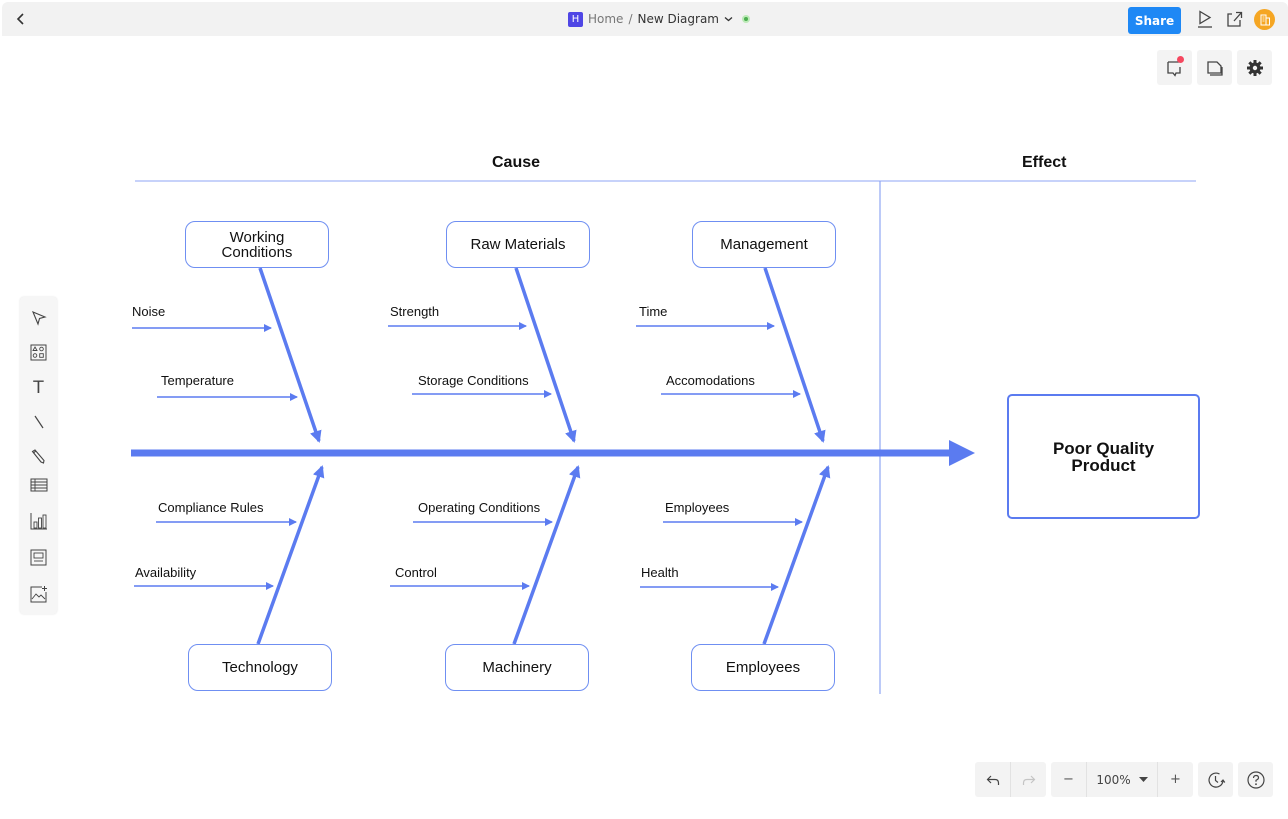  What do you see at coordinates (260, 667) in the screenshot?
I see `category-technology: Technology` at bounding box center [260, 667].